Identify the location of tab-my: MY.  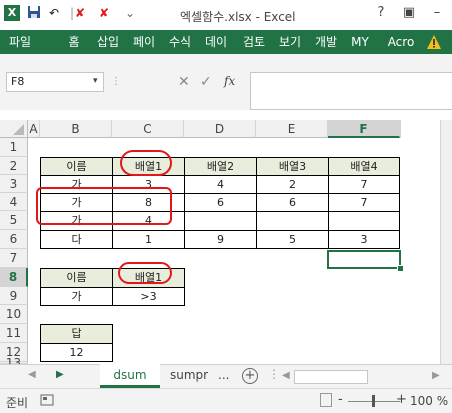
(360, 42).